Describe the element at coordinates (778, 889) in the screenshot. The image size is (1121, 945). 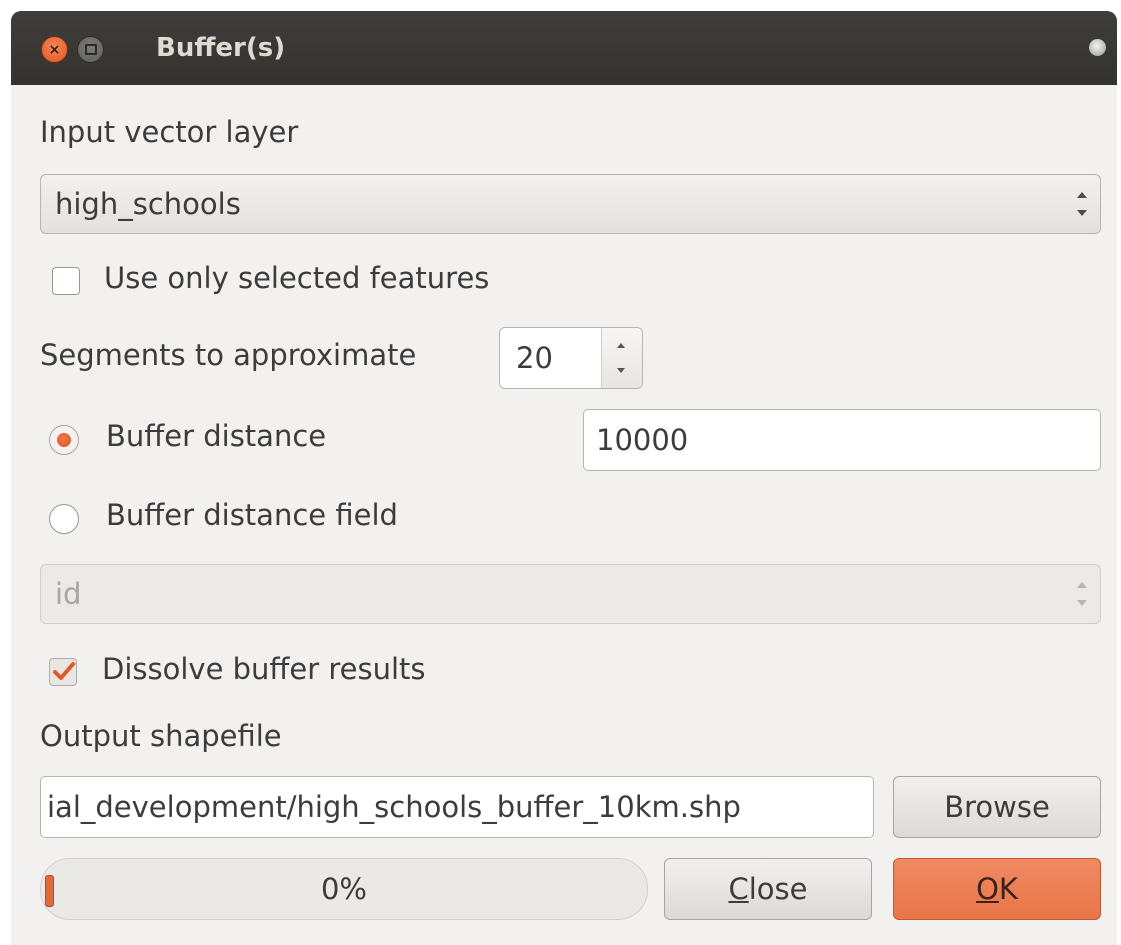
I see `close-label-rest: lose` at that location.